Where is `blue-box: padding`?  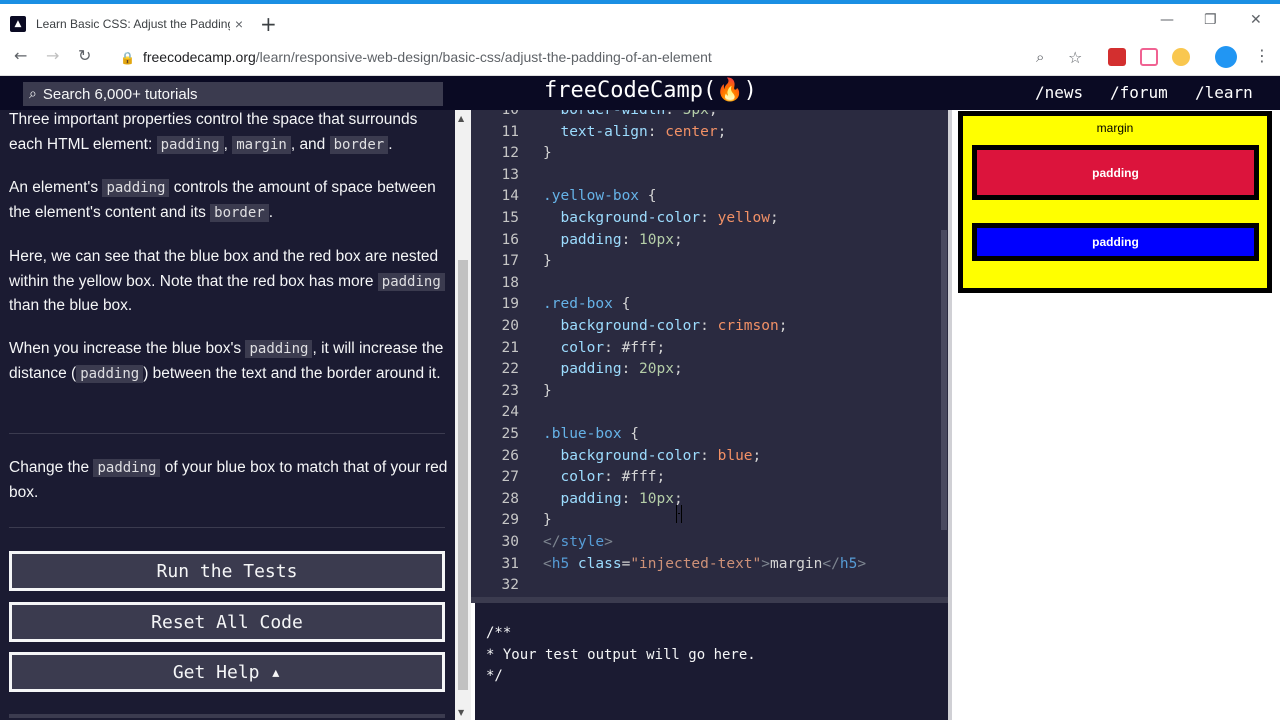 blue-box: padding is located at coordinates (1115, 242).